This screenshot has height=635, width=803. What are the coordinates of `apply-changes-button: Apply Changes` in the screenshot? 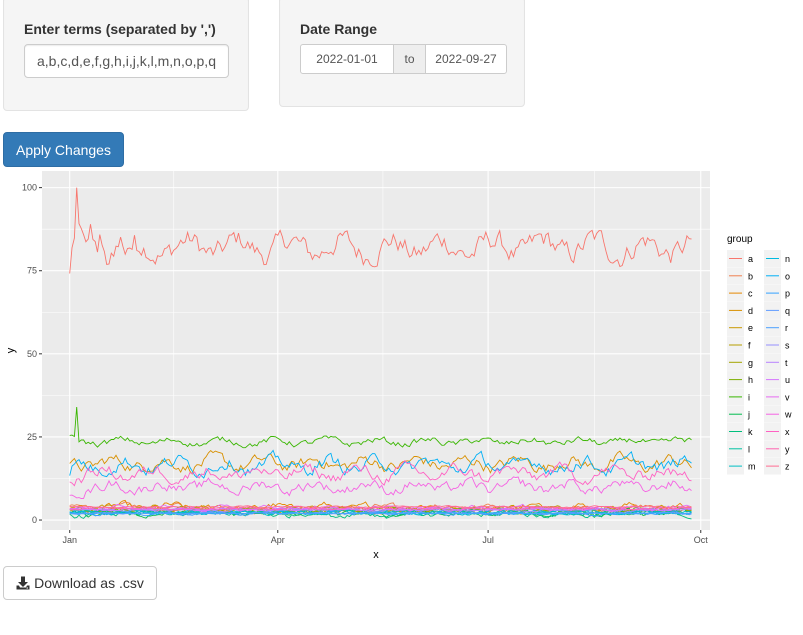 It's located at (63, 149).